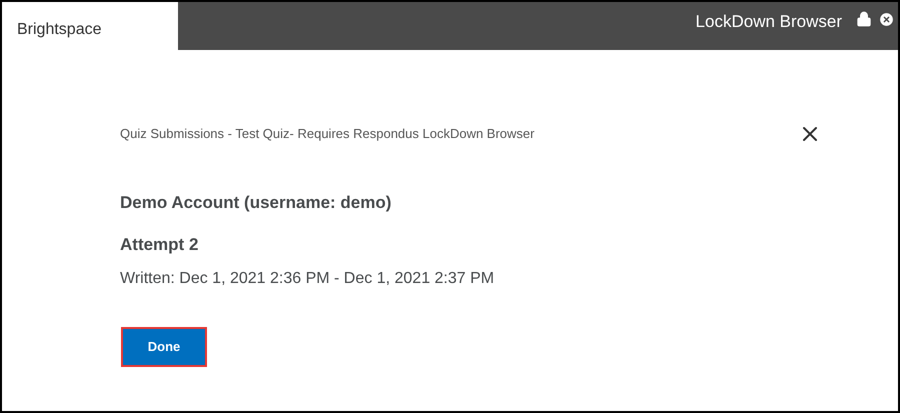 This screenshot has width=900, height=413. Describe the element at coordinates (864, 19) in the screenshot. I see `lock-icon` at that location.